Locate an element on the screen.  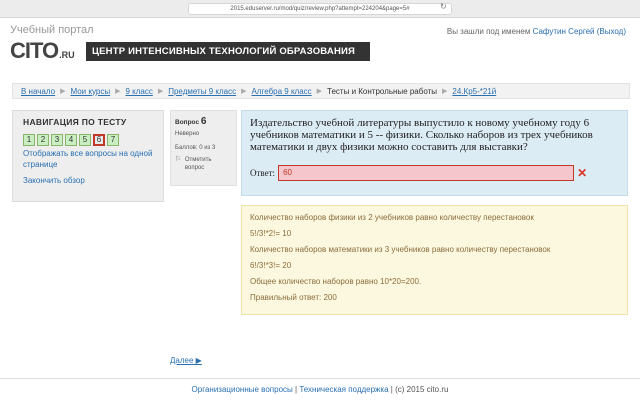
question-number: Вопрос 6 is located at coordinates (203, 121).